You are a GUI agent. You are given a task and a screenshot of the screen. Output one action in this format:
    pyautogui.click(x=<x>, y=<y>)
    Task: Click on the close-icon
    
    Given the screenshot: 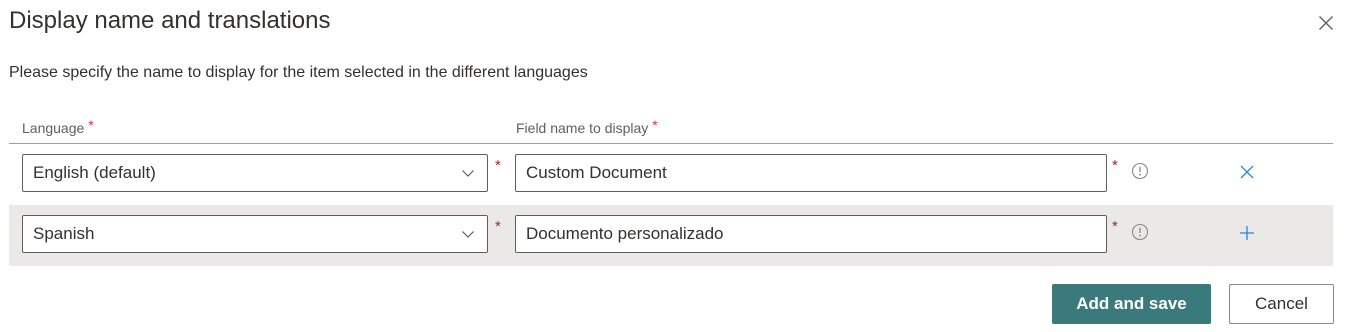 What is the action you would take?
    pyautogui.click(x=1326, y=23)
    